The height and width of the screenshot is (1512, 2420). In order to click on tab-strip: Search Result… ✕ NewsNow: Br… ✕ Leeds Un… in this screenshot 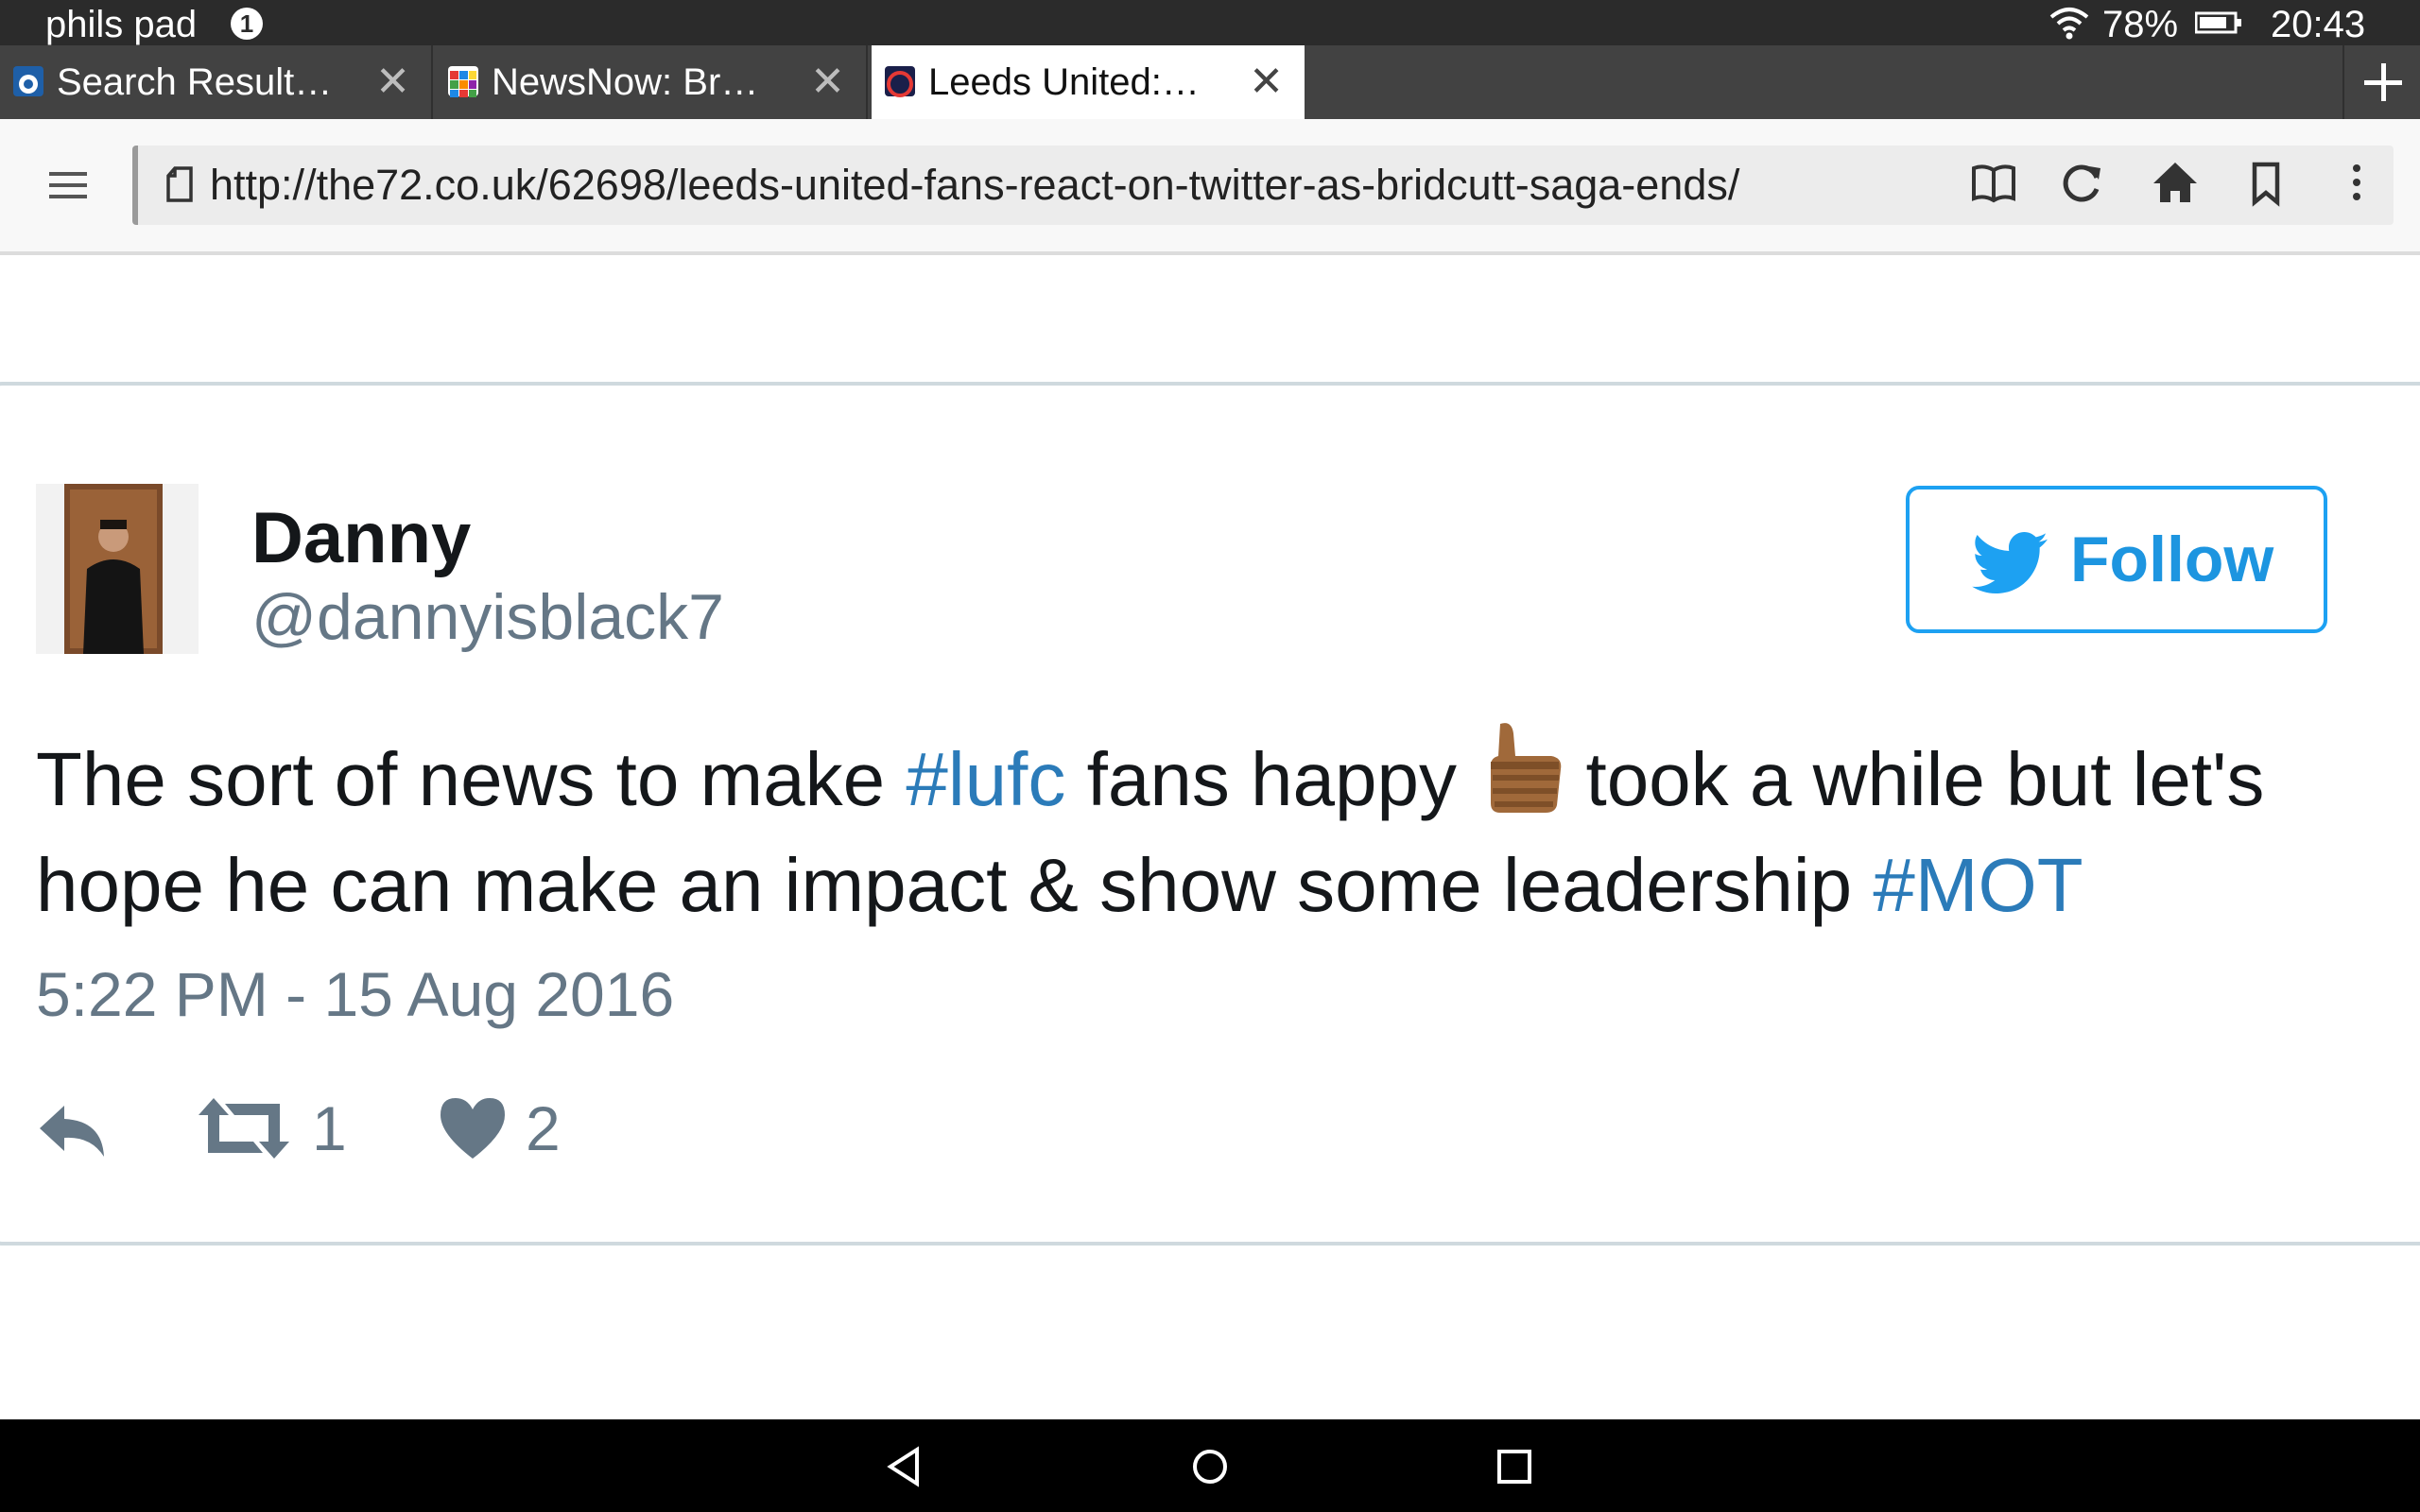, I will do `click(1210, 82)`.